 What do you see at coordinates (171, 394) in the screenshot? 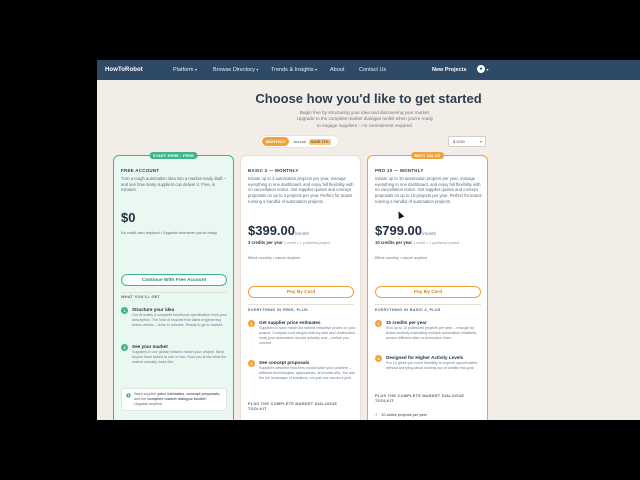
I see `callout-bold: price estimates` at bounding box center [171, 394].